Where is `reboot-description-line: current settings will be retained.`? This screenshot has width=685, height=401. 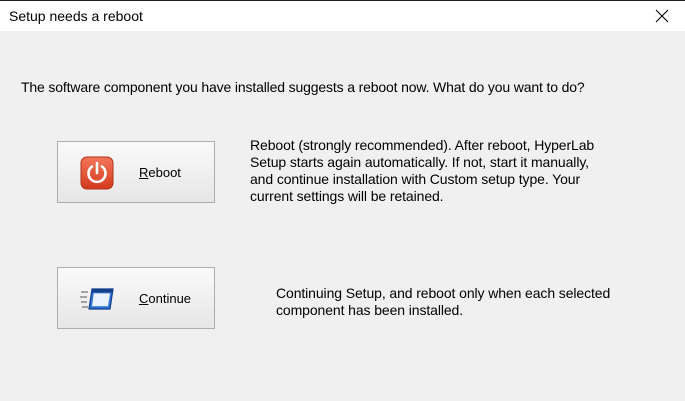 reboot-description-line: current settings will be retained. is located at coordinates (347, 196).